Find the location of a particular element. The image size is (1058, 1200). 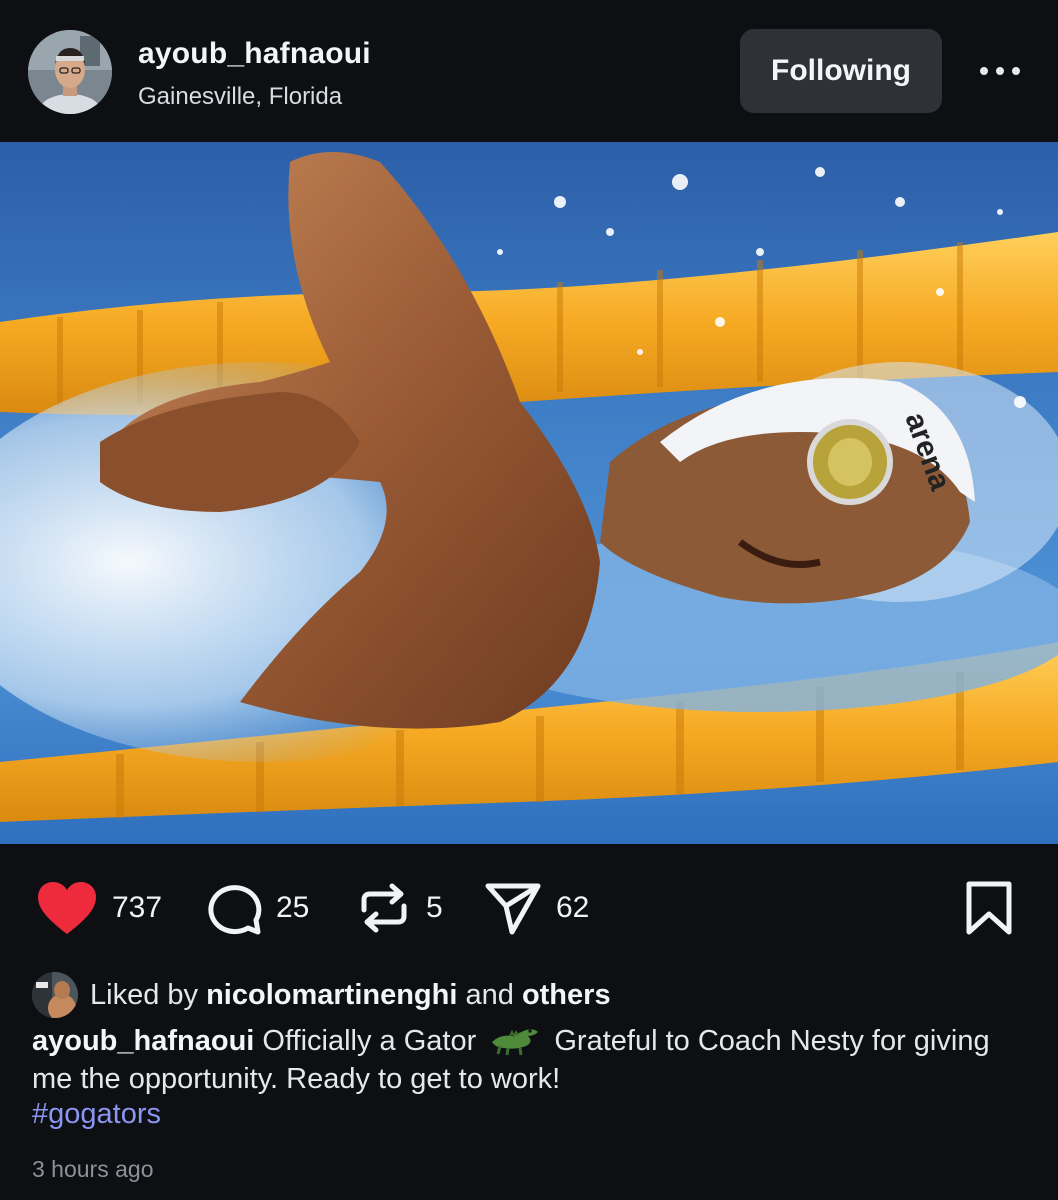

heart-icon is located at coordinates (67, 908).